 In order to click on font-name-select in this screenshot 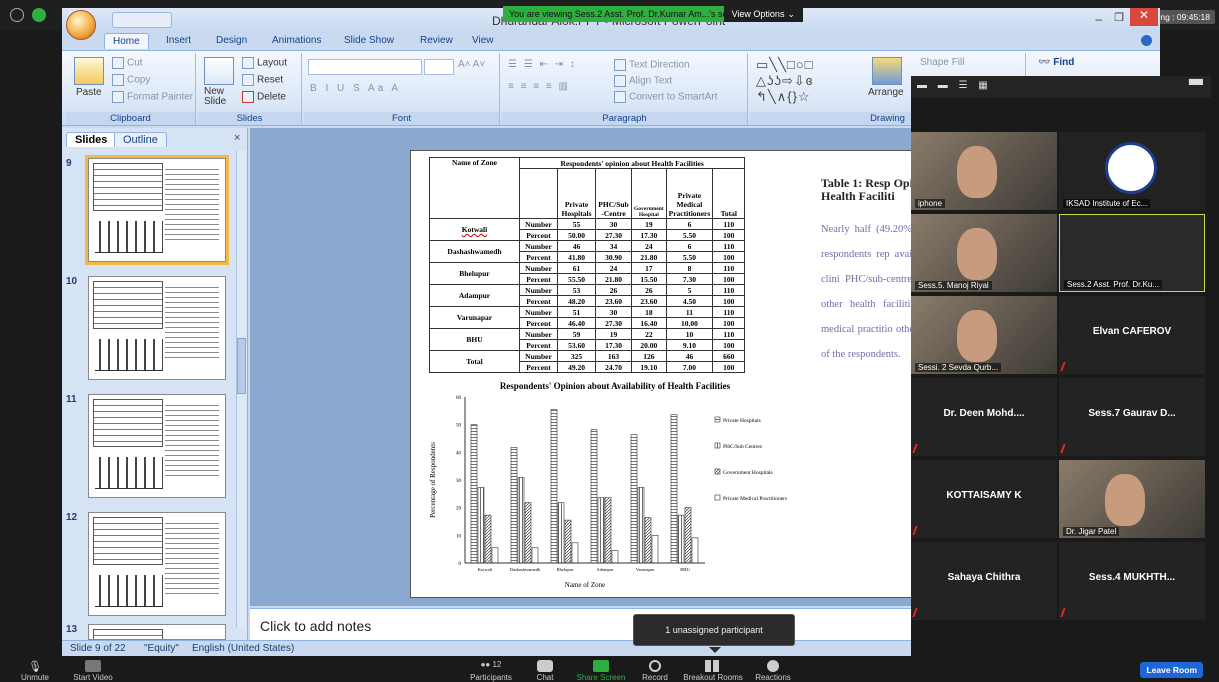, I will do `click(365, 67)`.